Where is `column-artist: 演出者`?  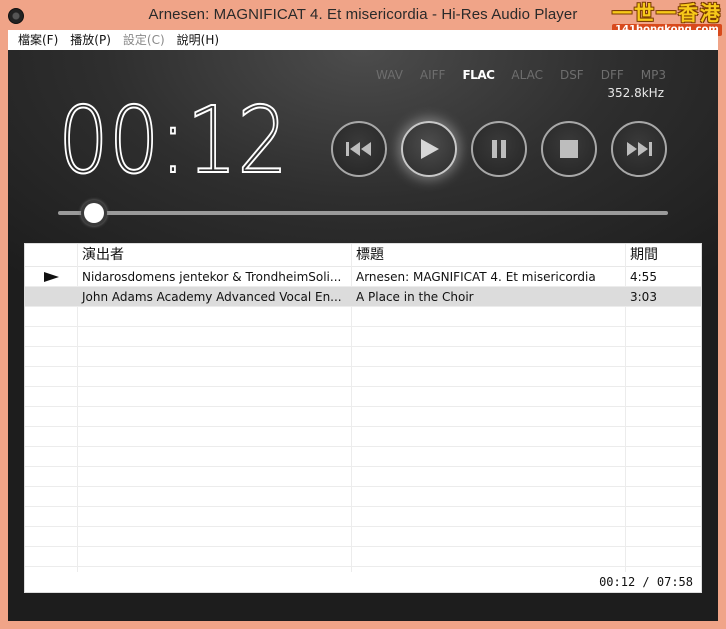
column-artist: 演出者 is located at coordinates (100, 255).